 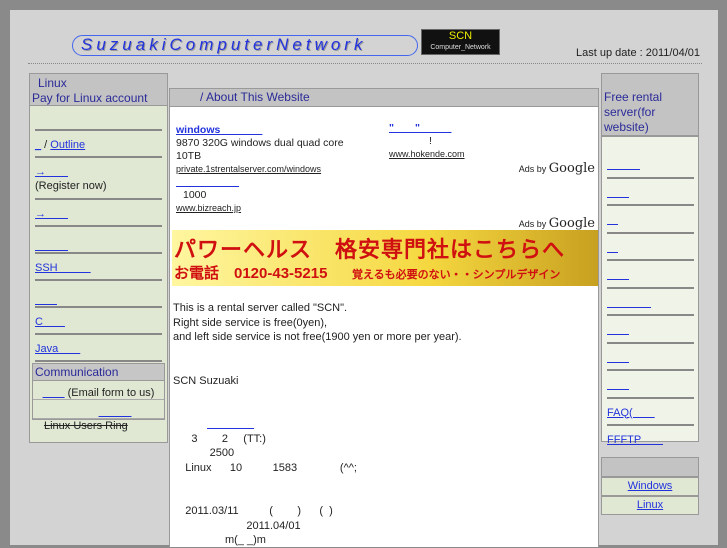 I want to click on ad-text: !, so click(x=430, y=141).